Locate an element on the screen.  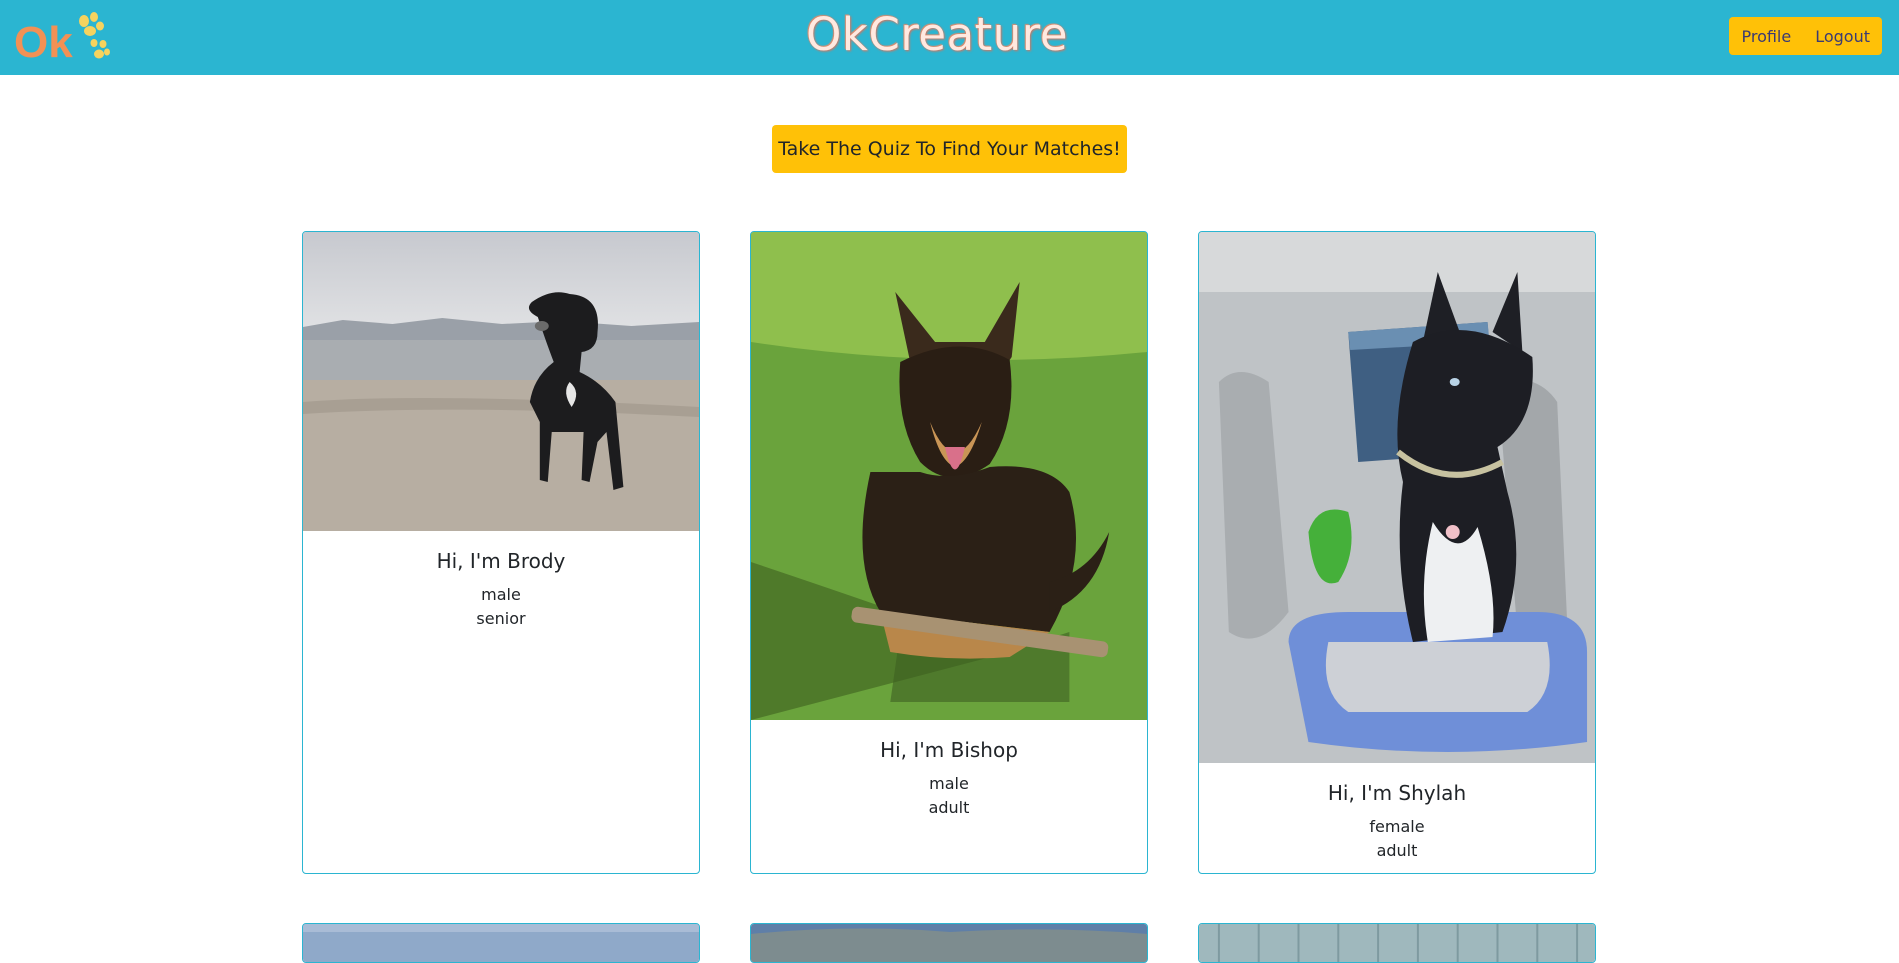
pet-card: Hi, I'm Bishop male adult is located at coordinates (949, 552).